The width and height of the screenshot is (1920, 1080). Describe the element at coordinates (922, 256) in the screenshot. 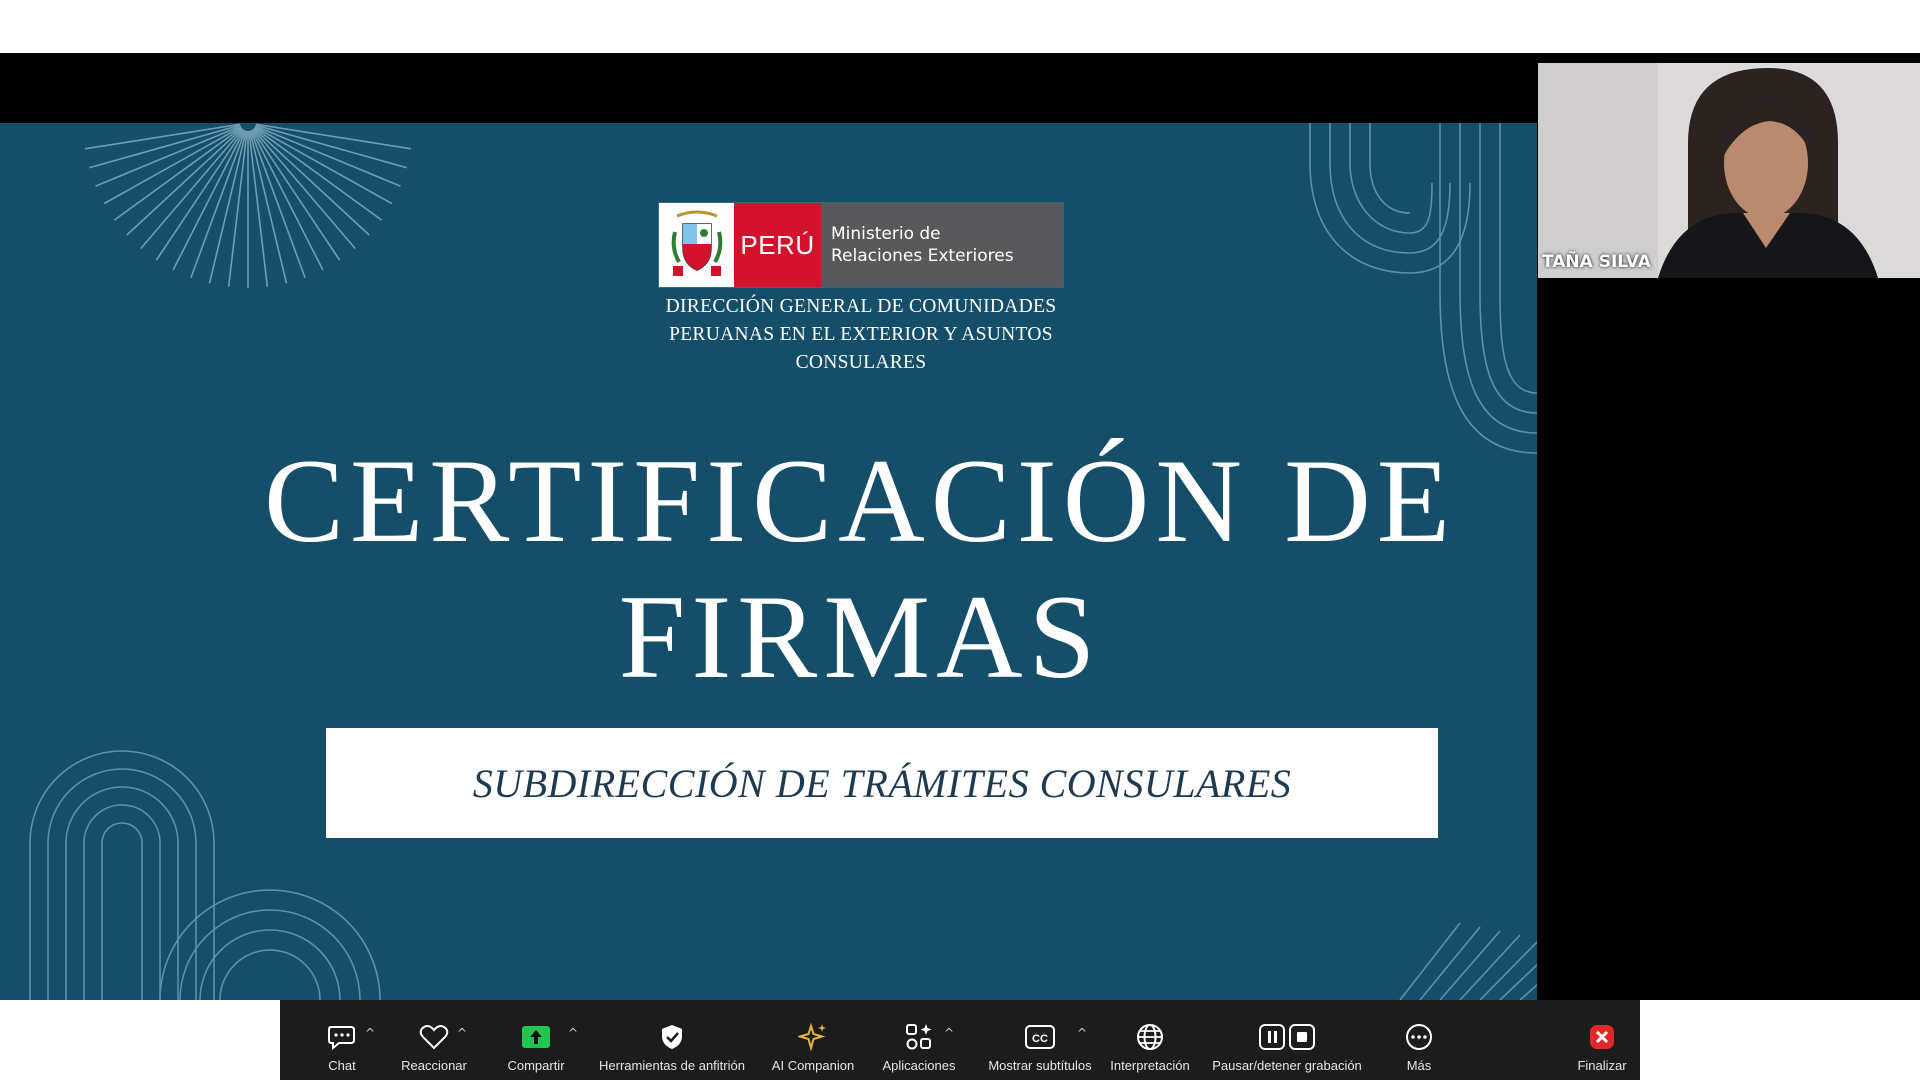

I see `logo-ministry-line2: Relaciones Exteriores` at that location.